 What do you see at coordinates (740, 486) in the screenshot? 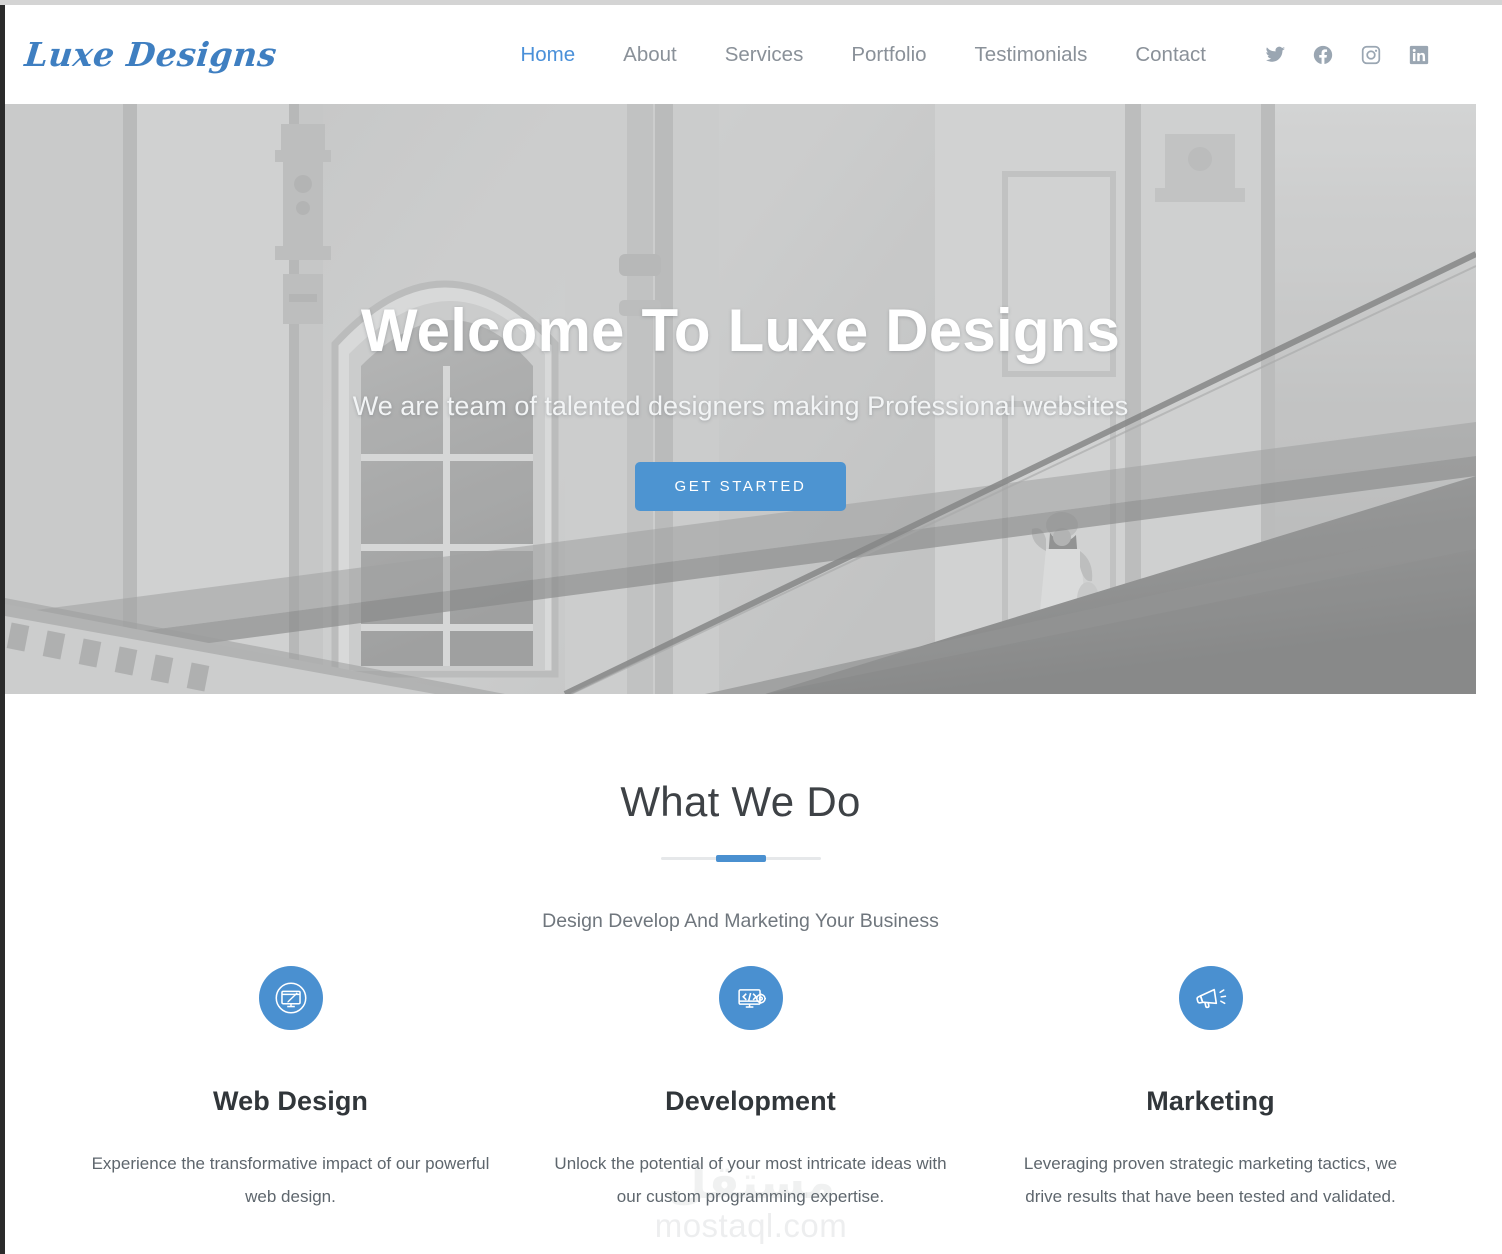
I see `get-started-button: GET STARTED` at bounding box center [740, 486].